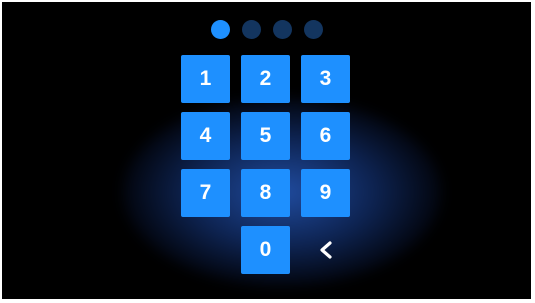  Describe the element at coordinates (265, 193) in the screenshot. I see `key-8-button: 8` at that location.